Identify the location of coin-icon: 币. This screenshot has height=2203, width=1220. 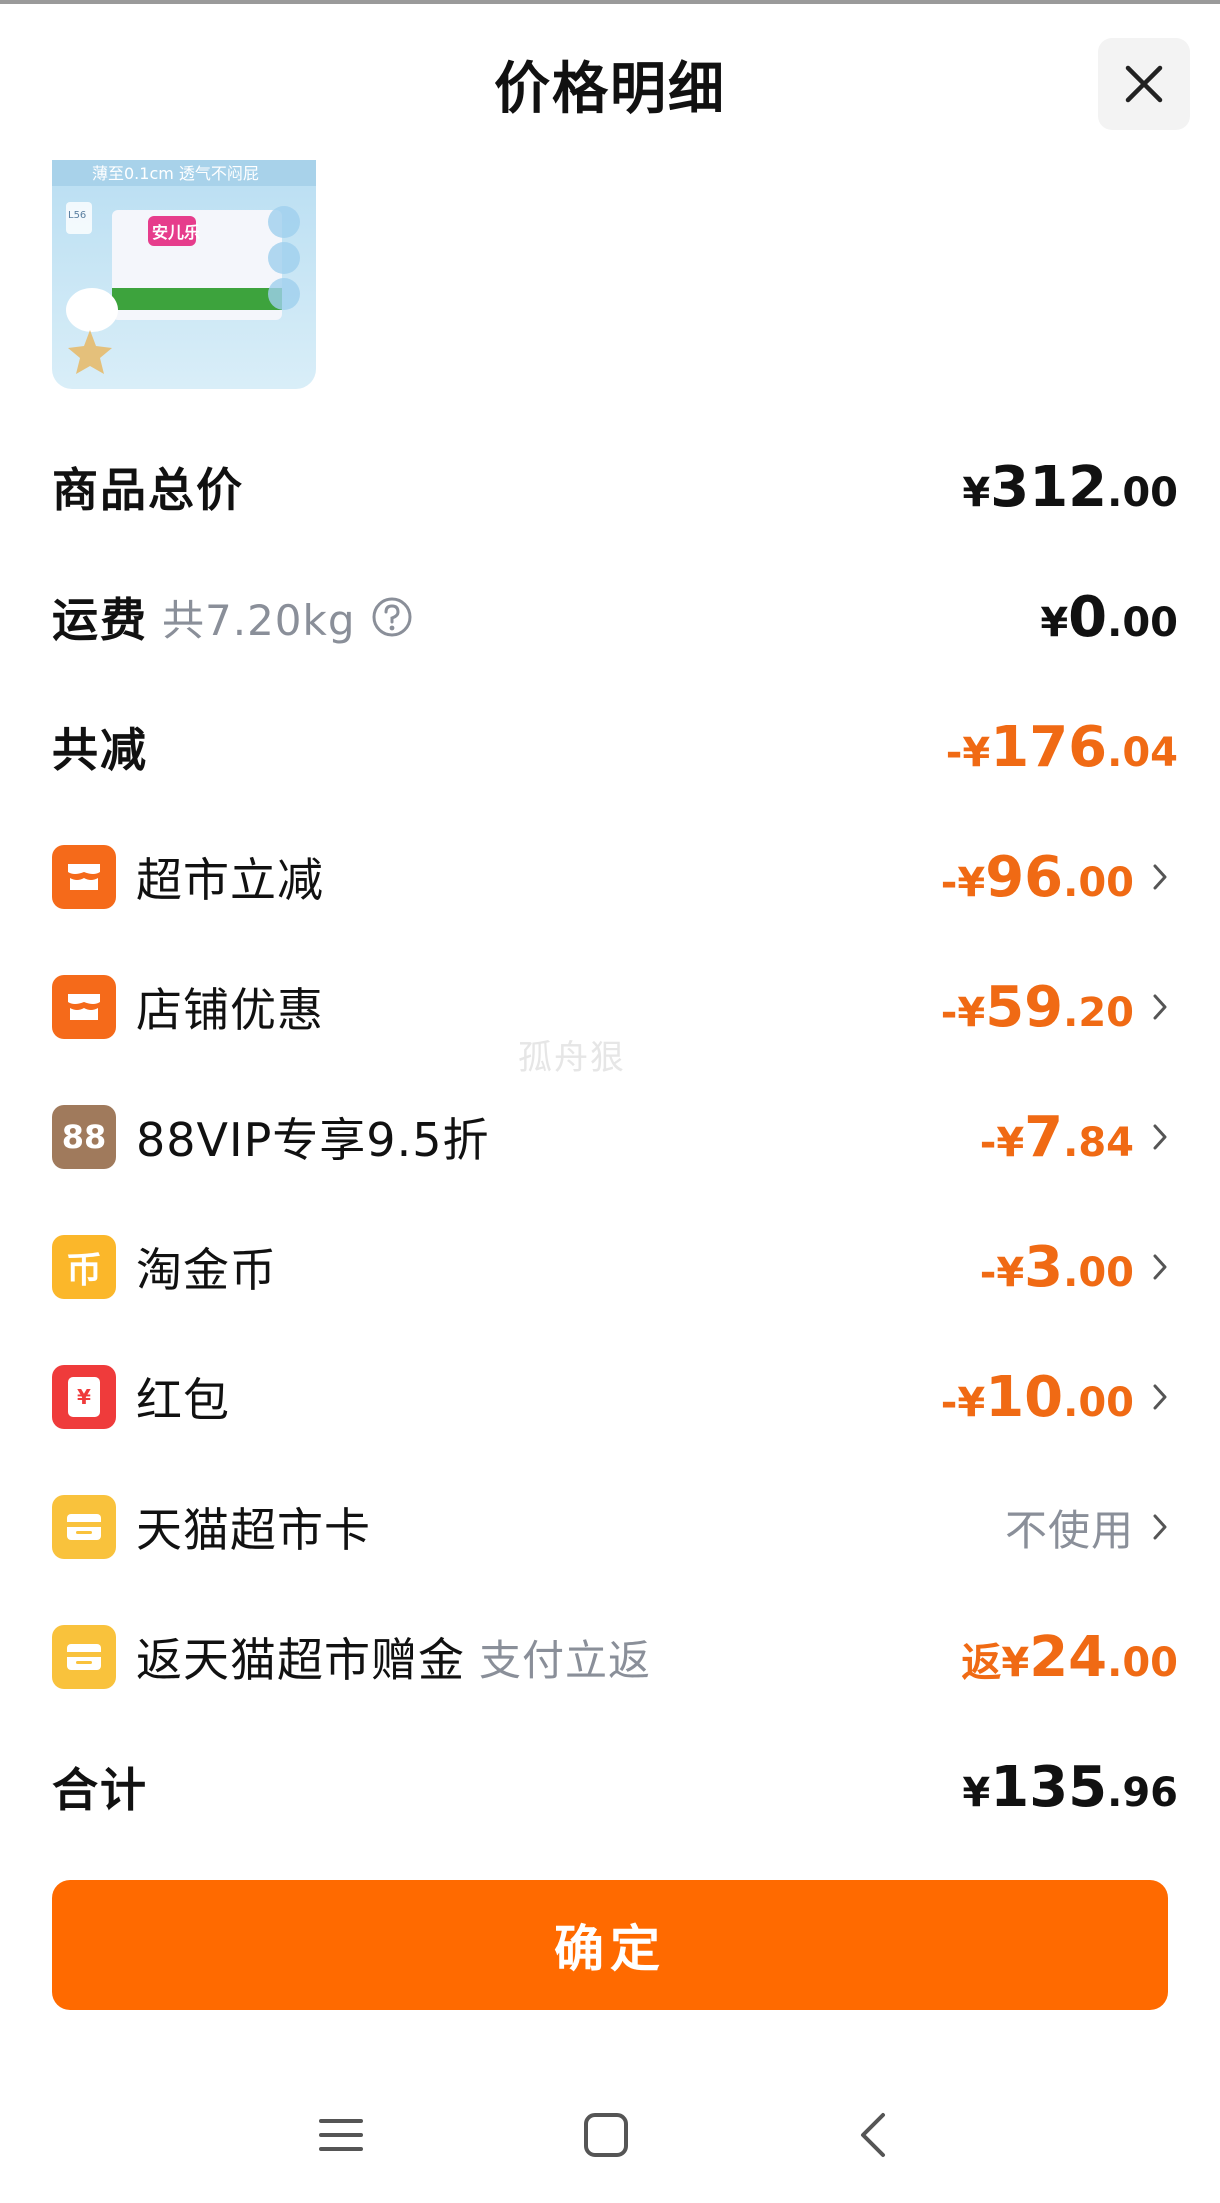
(84, 1267).